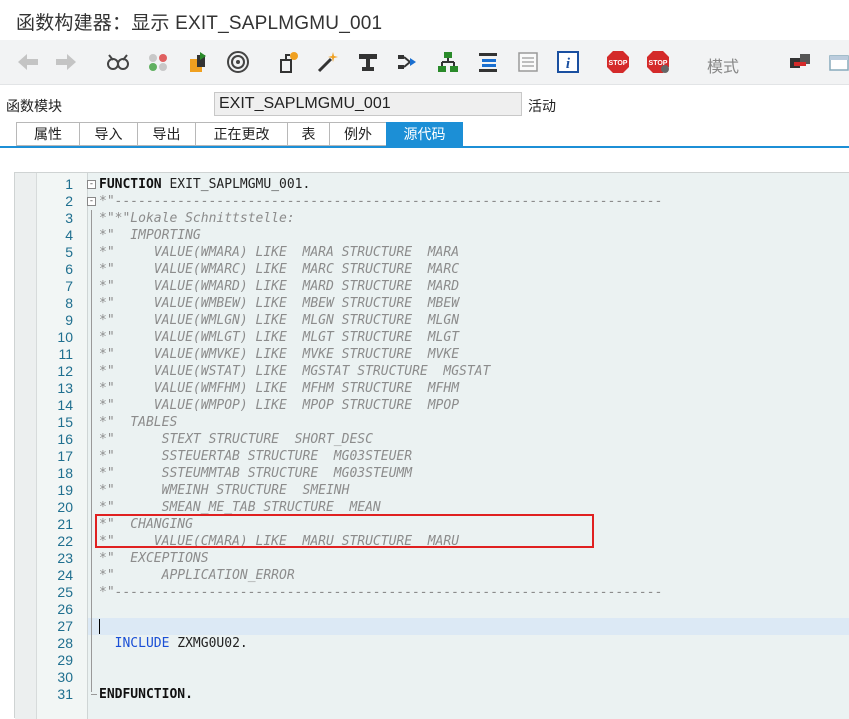  I want to click on line-number: 12, so click(65, 371).